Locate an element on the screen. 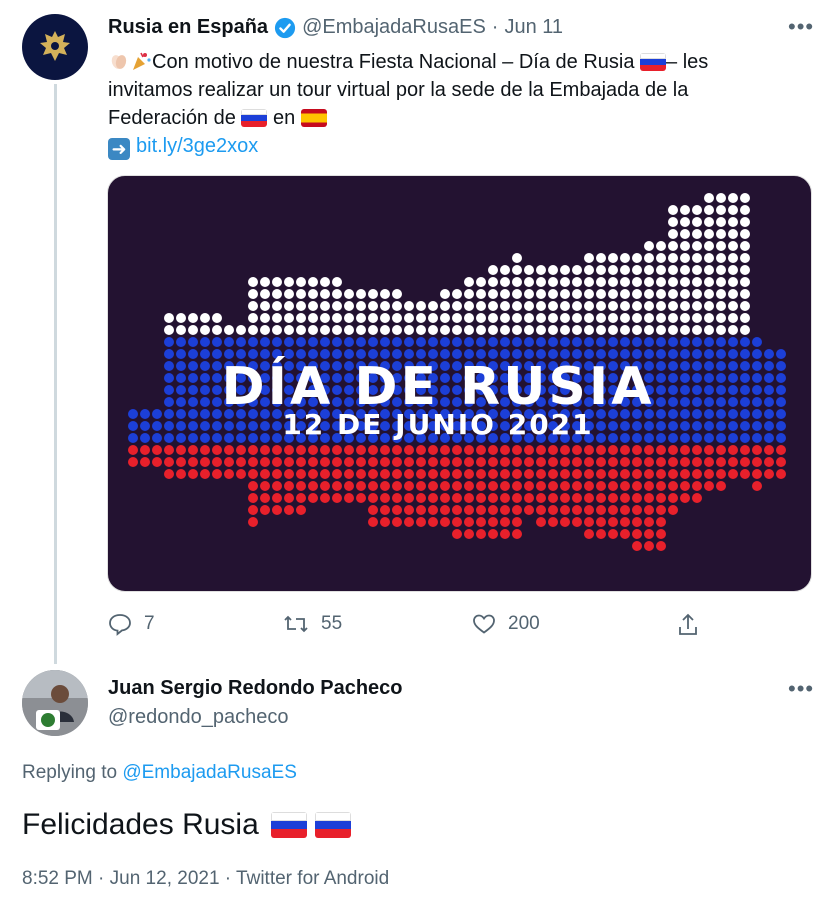 The width and height of the screenshot is (835, 900). reply-button: 7 is located at coordinates (131, 624).